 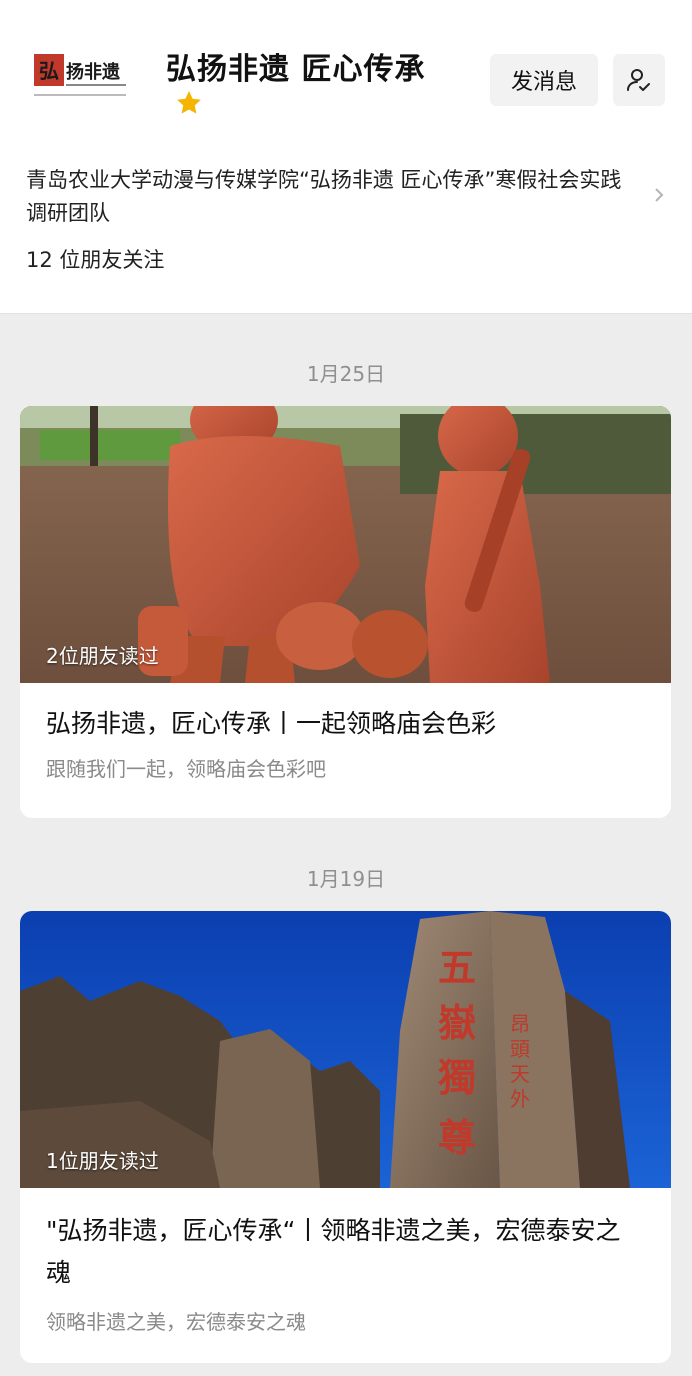 What do you see at coordinates (324, 196) in the screenshot?
I see `description-text: 青岛农业大学动漫与传媒学院“弘扬非遗 匠心传承”寒假社会实践调研团队` at bounding box center [324, 196].